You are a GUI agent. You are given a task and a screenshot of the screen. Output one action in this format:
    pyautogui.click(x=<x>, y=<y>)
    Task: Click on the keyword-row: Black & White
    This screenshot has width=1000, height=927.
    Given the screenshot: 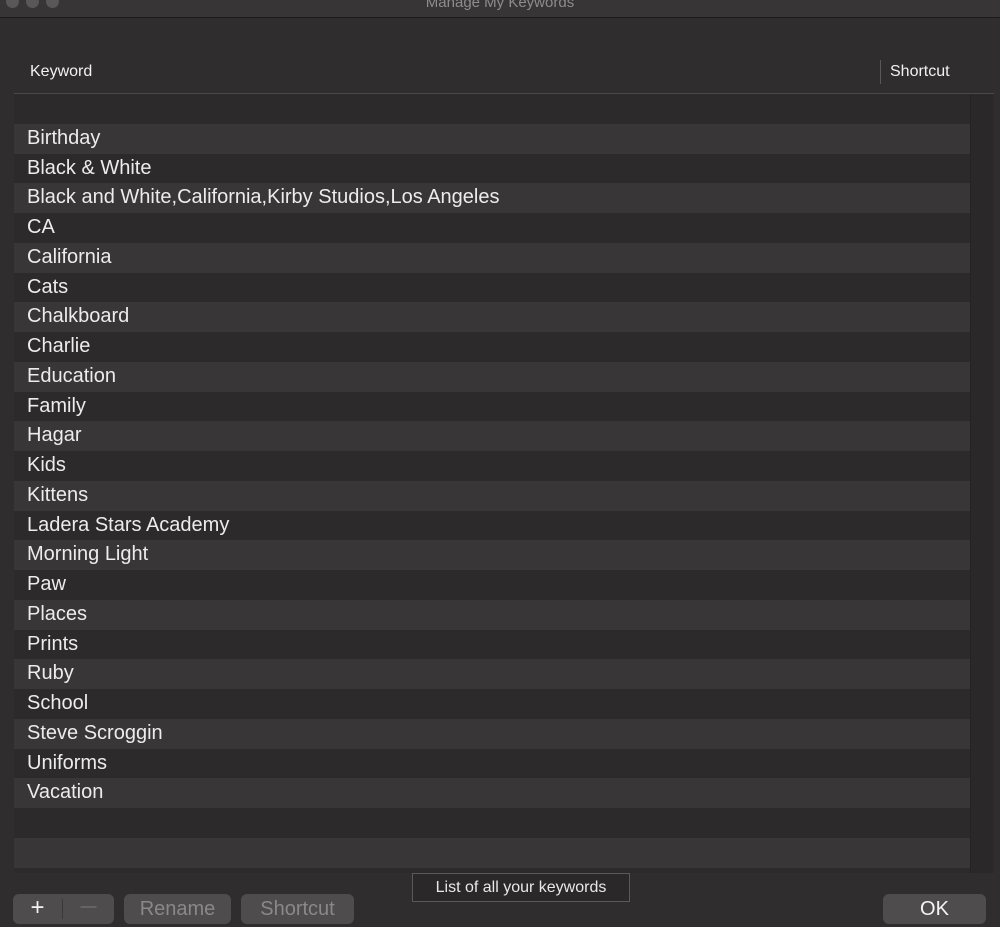 What is the action you would take?
    pyautogui.click(x=492, y=168)
    